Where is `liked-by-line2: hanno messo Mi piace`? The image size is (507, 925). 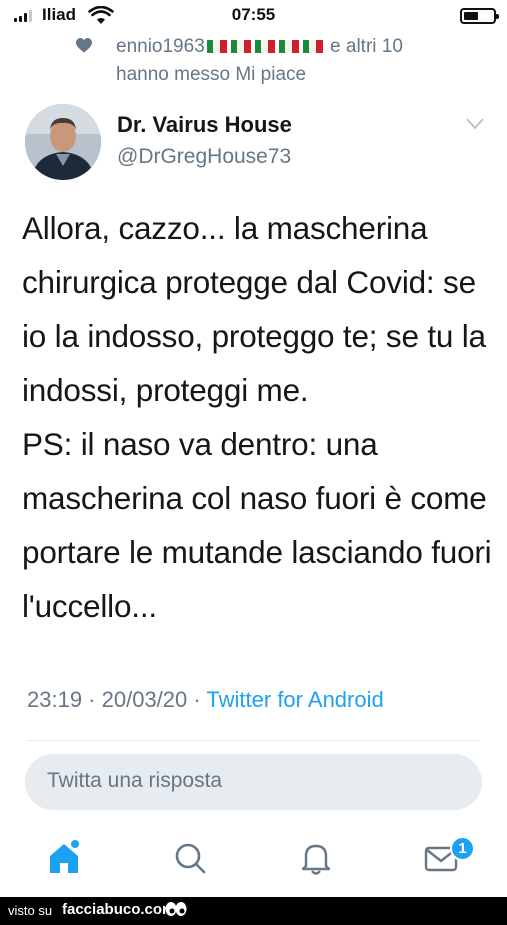
liked-by-line2: hanno messo Mi piace is located at coordinates (211, 74).